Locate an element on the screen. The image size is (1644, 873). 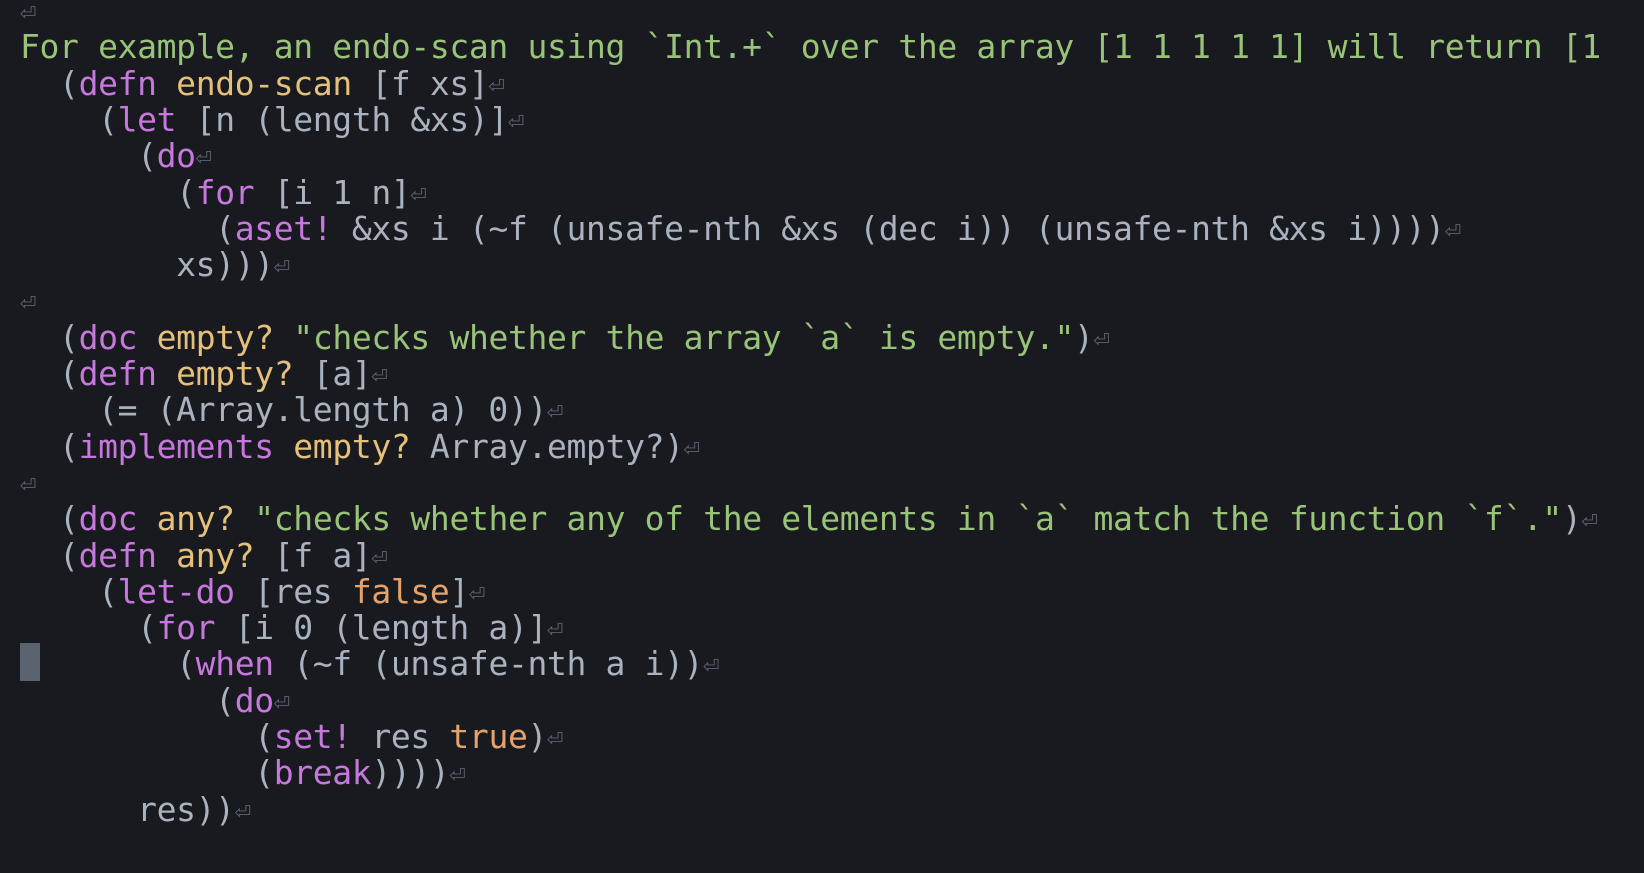
code-line: res))⏎ is located at coordinates (135, 809).